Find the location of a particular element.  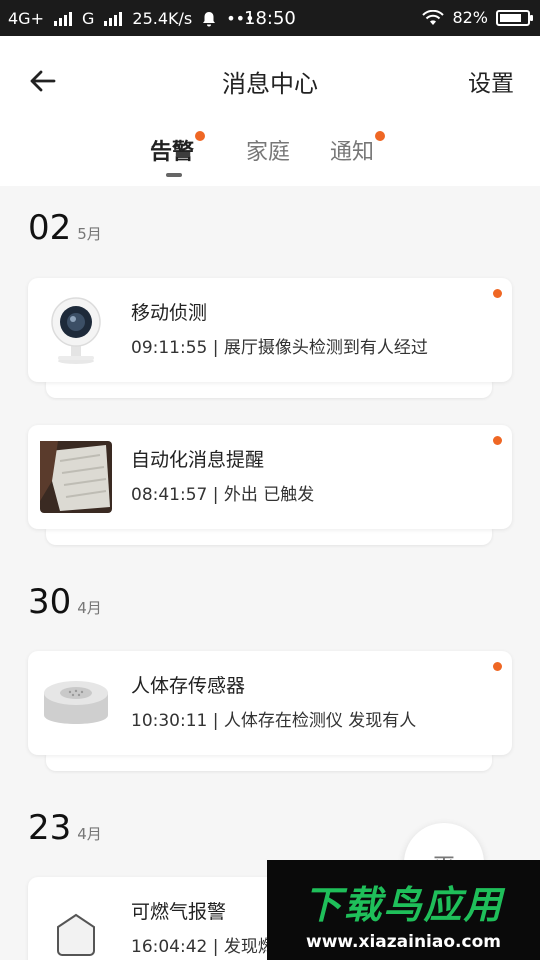

status-time: 18:50 is located at coordinates (270, 18).